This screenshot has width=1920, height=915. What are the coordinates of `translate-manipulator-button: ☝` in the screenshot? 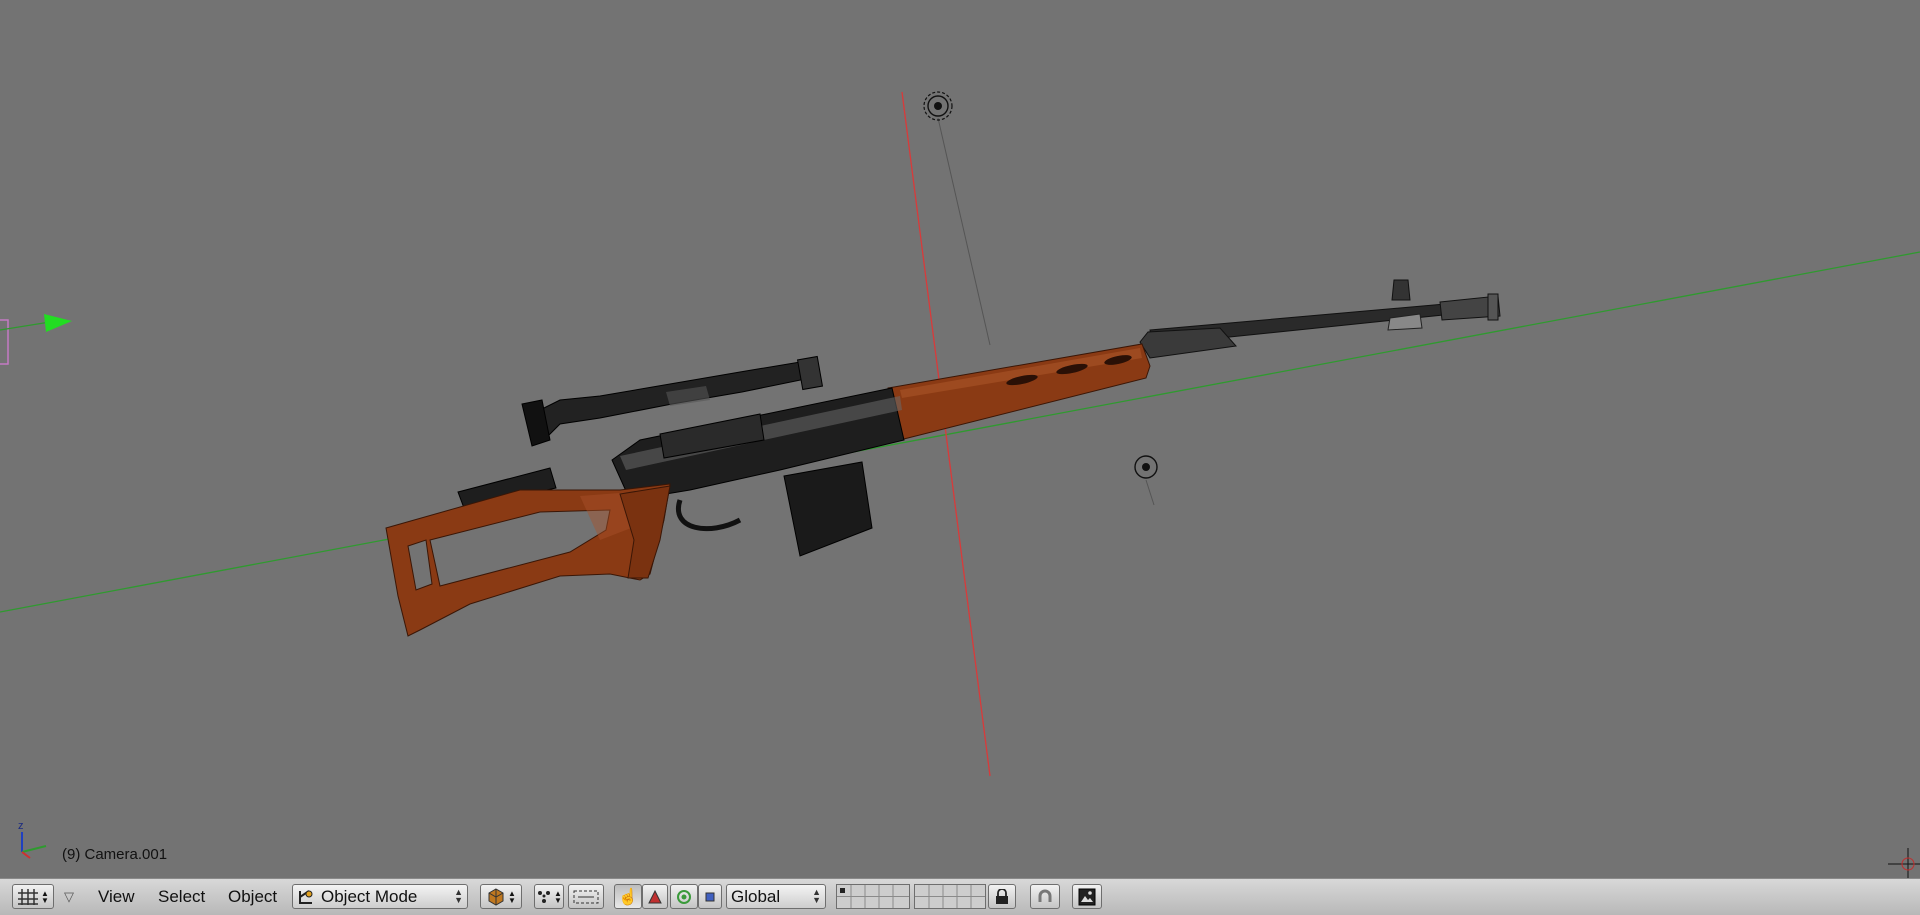 It's located at (628, 896).